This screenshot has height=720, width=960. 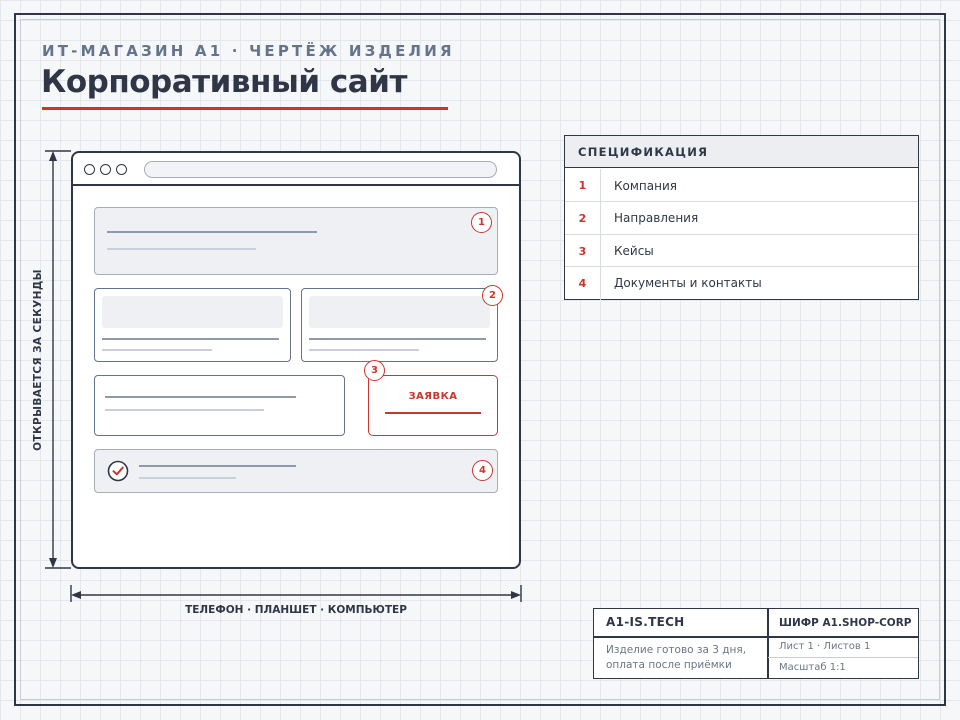 What do you see at coordinates (76, 595) in the screenshot?
I see `dim-h-arrow-left` at bounding box center [76, 595].